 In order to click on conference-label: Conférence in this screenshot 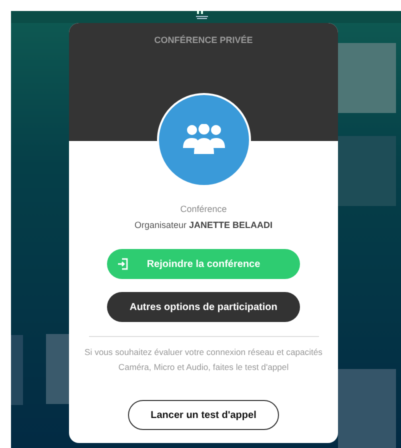, I will do `click(203, 209)`.